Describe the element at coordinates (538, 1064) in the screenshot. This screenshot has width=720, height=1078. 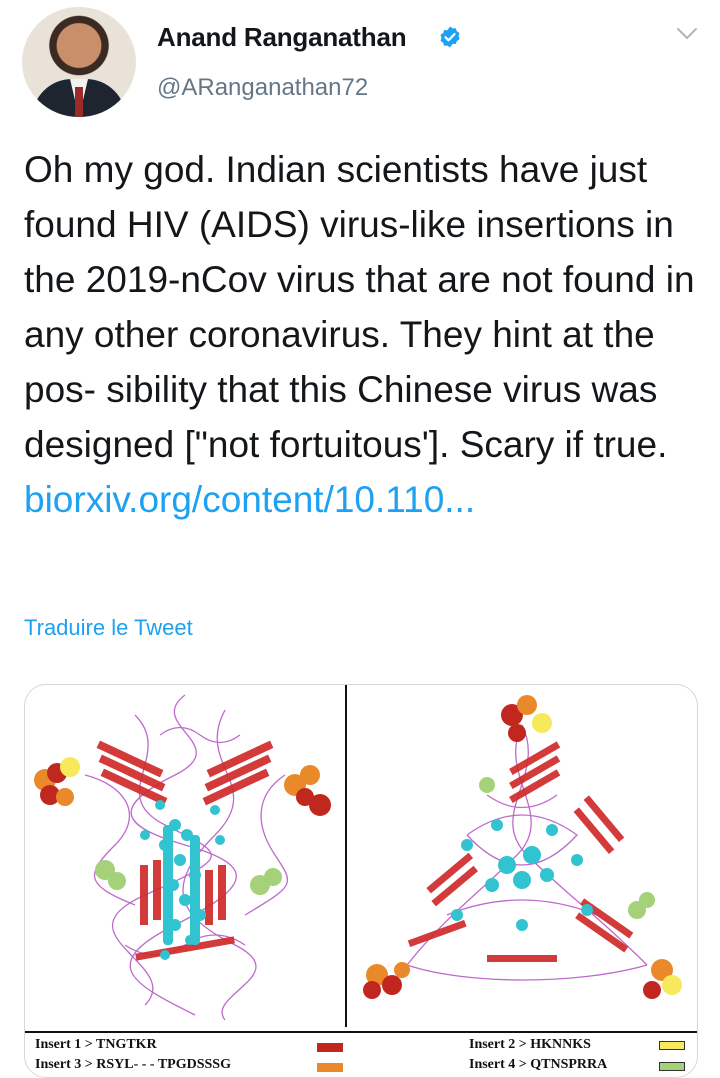
I see `legend-insert-4: Insert 4 > QTNSPRRA` at that location.